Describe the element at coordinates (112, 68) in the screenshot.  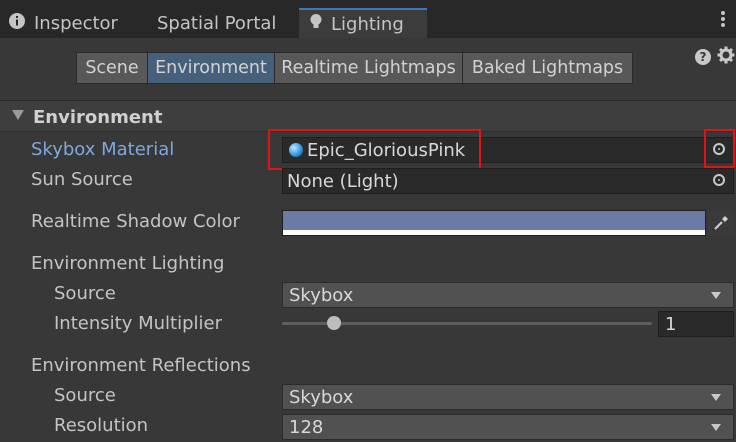
I see `scene-button: Scene` at that location.